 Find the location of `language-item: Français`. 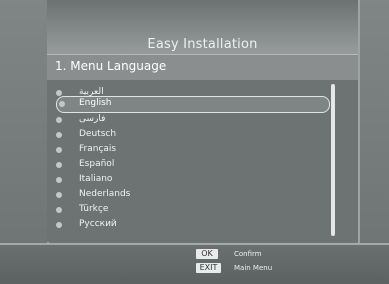

language-item: Français is located at coordinates (189, 150).